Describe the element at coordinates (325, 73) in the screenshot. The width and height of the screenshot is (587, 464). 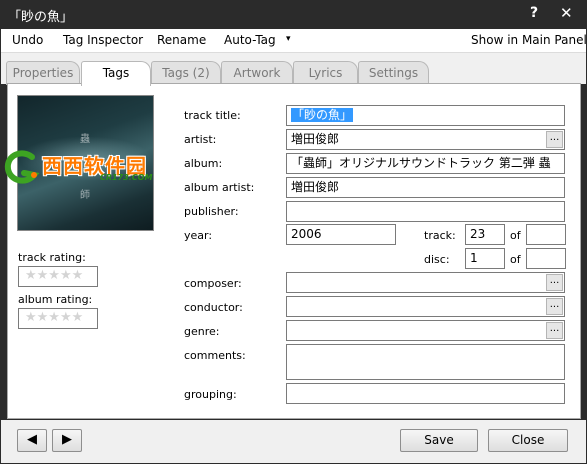
I see `tab-lyrics: Lyrics` at that location.